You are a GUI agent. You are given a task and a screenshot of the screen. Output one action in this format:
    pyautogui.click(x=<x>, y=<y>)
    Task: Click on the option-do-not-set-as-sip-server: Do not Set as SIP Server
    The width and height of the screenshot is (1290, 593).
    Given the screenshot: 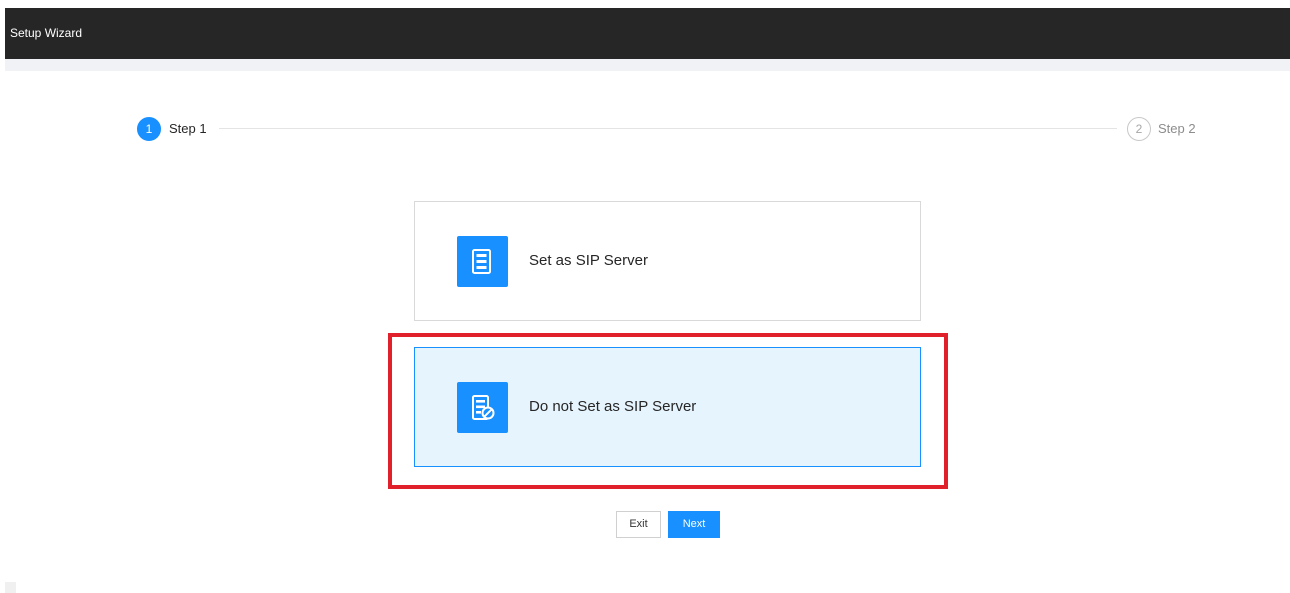 What is the action you would take?
    pyautogui.click(x=667, y=407)
    